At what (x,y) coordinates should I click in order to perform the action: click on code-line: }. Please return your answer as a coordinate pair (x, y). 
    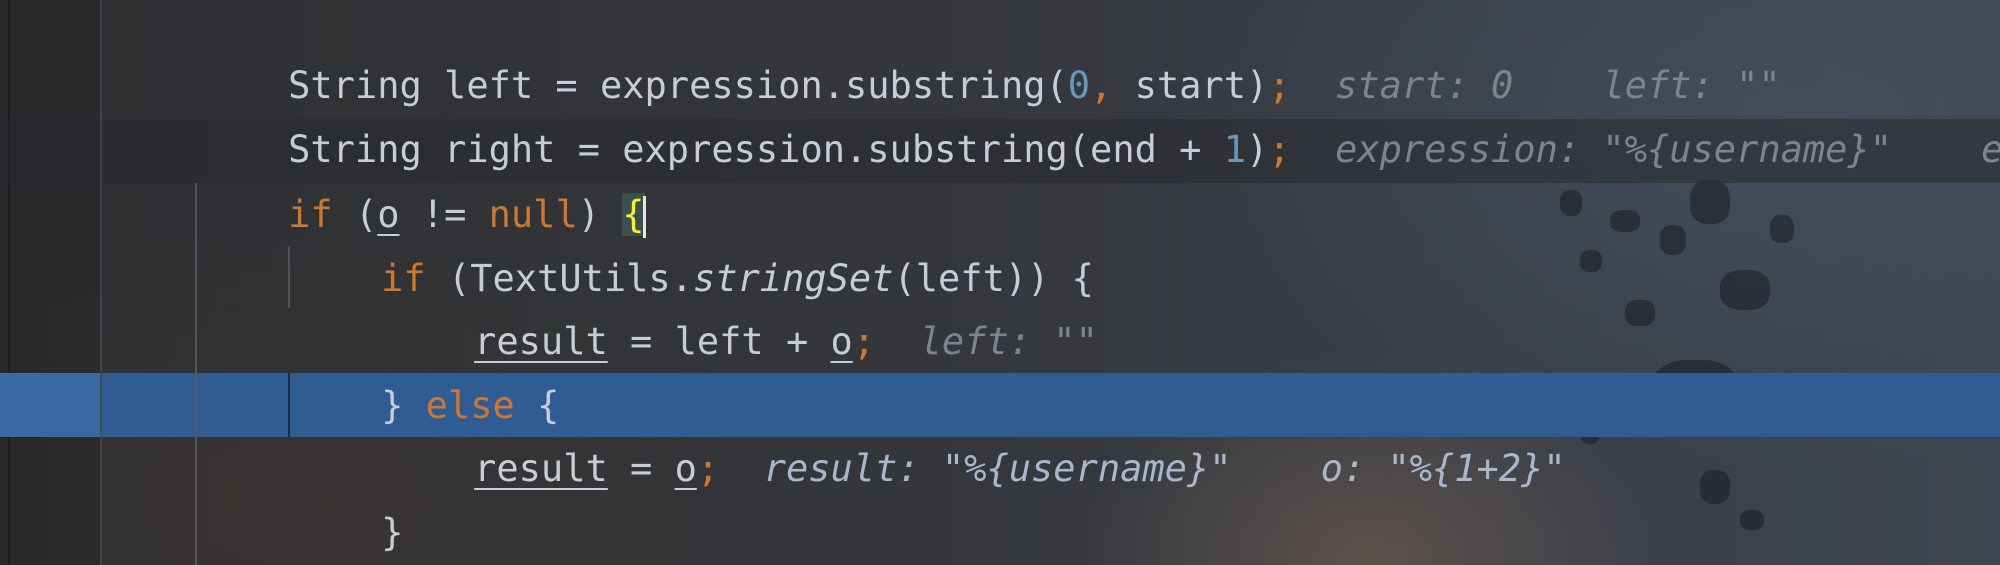
    Looking at the image, I should click on (347, 495).